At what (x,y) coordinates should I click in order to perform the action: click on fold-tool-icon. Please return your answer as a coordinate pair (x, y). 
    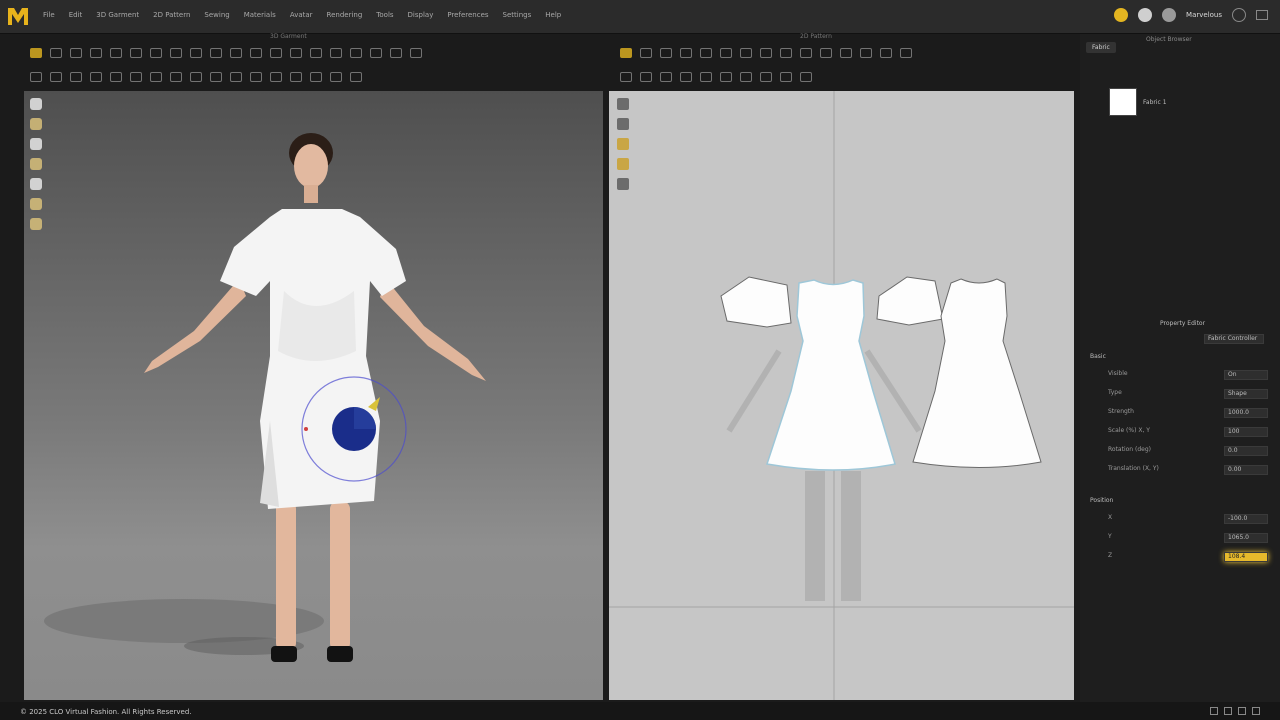
    Looking at the image, I should click on (96, 53).